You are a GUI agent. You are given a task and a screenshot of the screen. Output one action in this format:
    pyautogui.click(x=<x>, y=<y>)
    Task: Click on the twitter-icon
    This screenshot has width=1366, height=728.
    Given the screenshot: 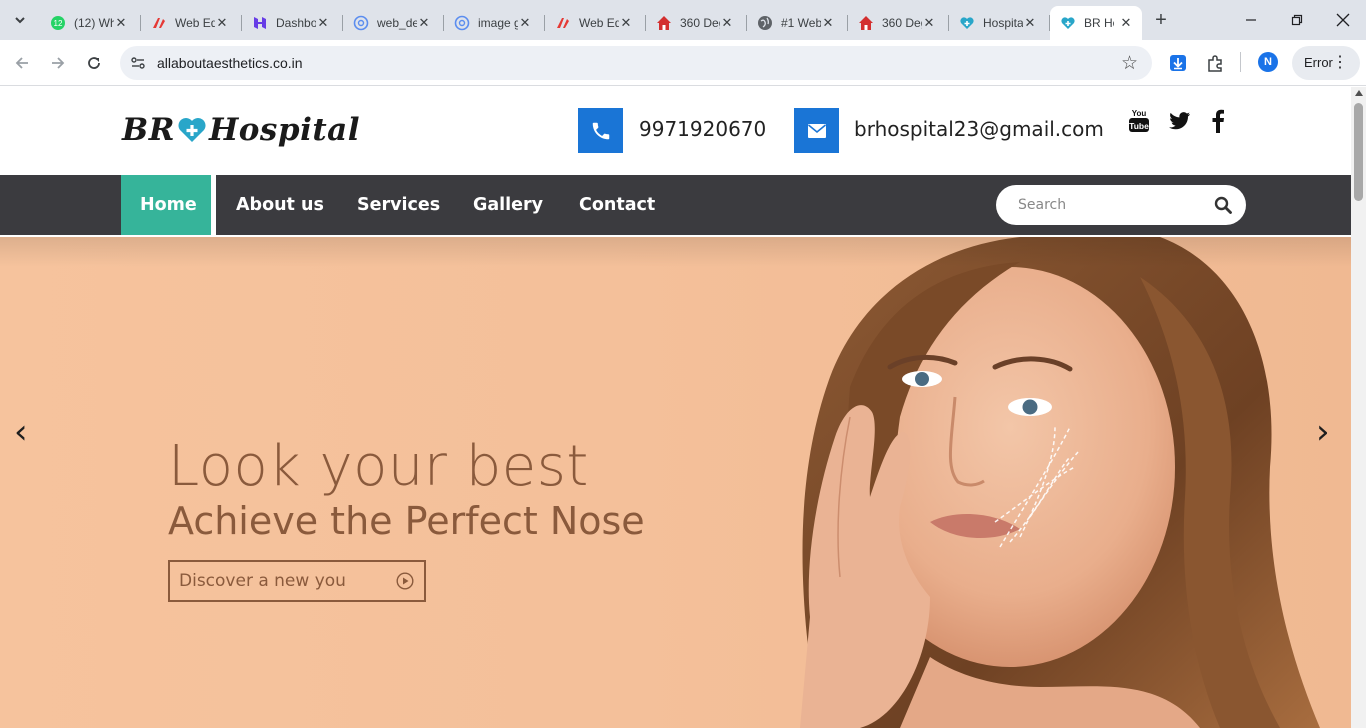 What is the action you would take?
    pyautogui.click(x=1180, y=121)
    